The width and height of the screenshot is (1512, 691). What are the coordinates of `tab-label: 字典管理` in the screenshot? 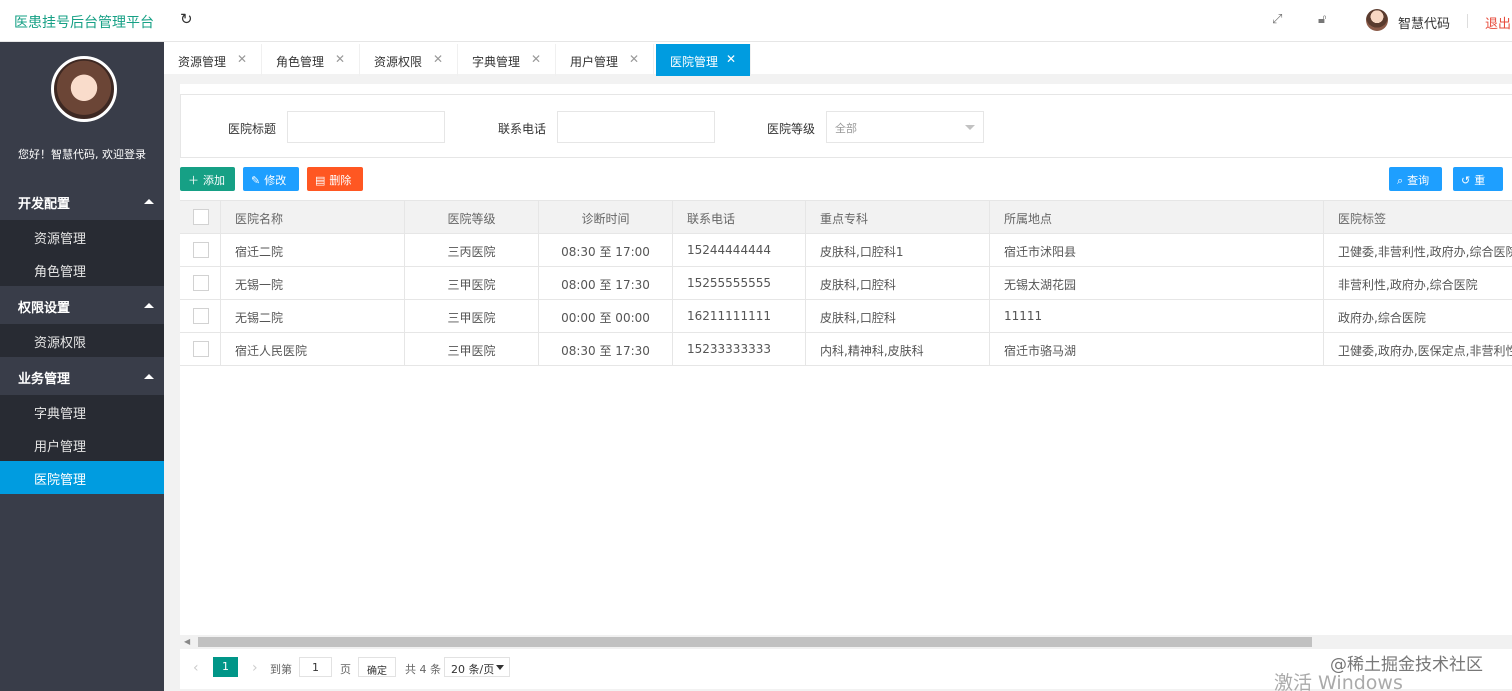 It's located at (496, 62).